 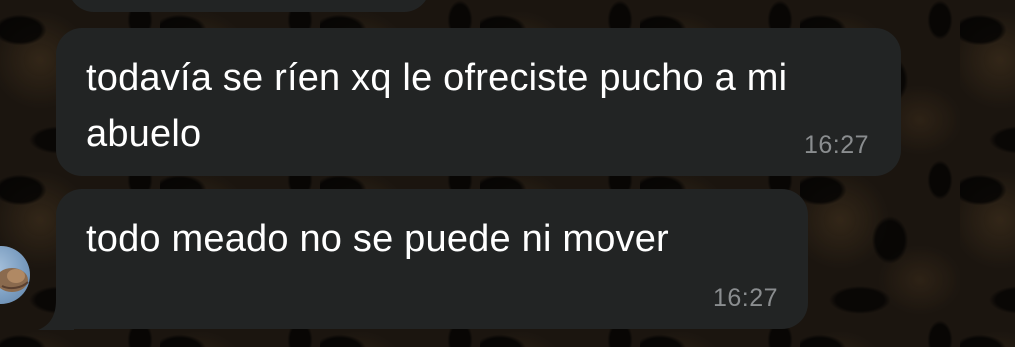 What do you see at coordinates (249, 6) in the screenshot?
I see `message-bubble-previous` at bounding box center [249, 6].